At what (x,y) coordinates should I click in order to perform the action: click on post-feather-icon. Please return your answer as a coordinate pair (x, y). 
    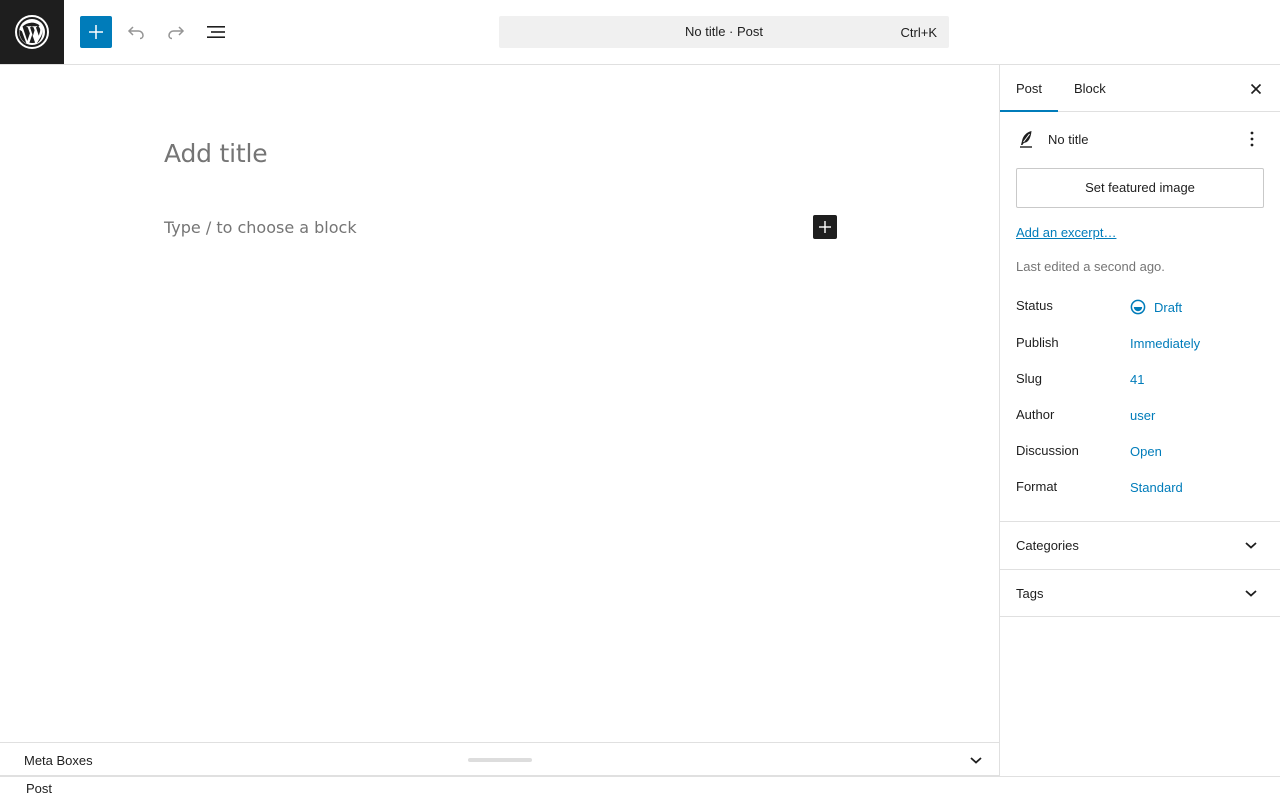
    Looking at the image, I should click on (1026, 139).